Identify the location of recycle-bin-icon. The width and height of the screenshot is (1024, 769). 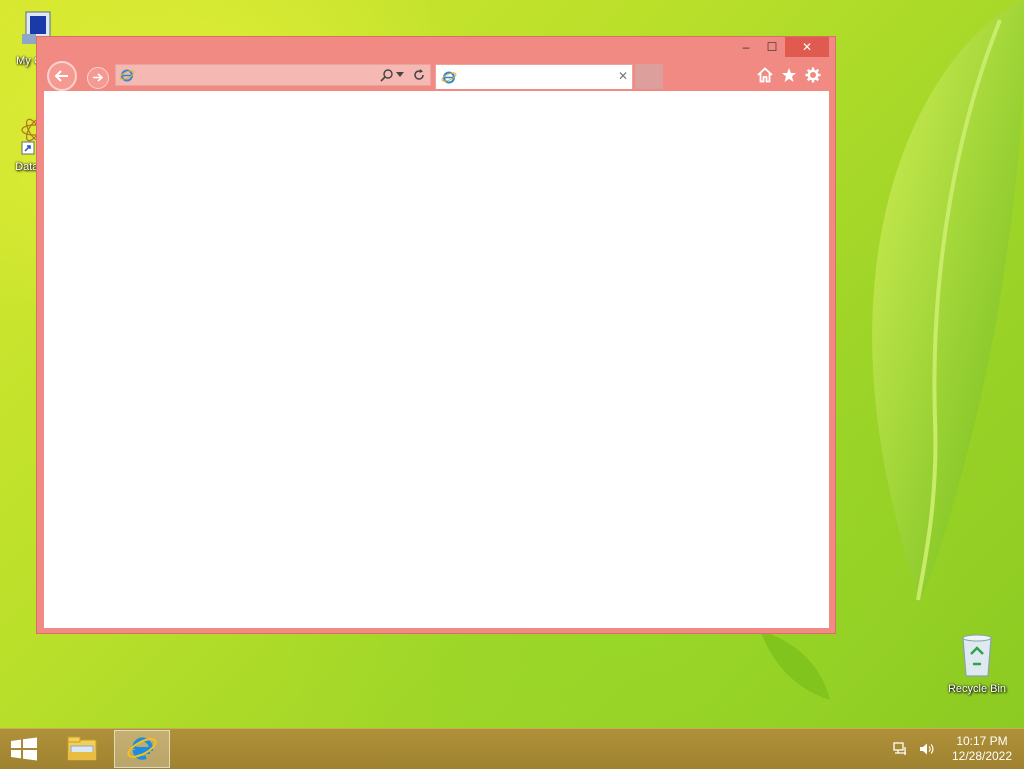
(977, 655).